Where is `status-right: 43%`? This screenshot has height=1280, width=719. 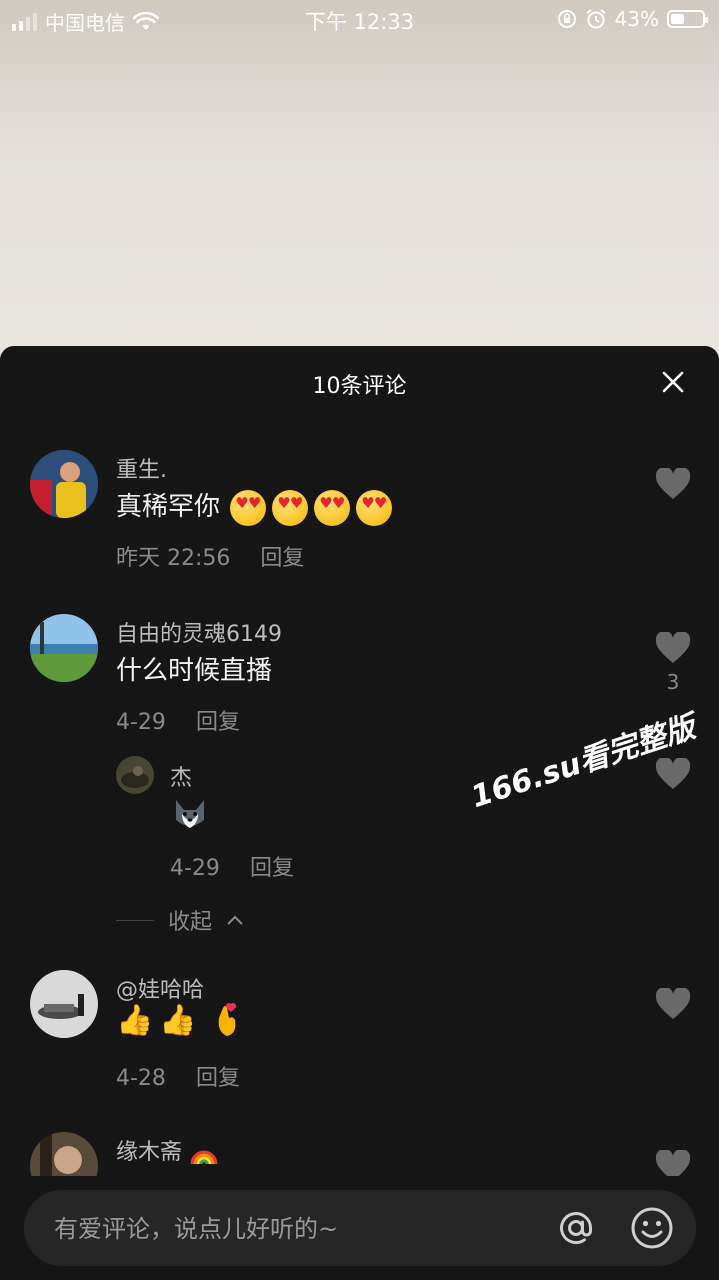
status-right: 43% is located at coordinates (632, 19).